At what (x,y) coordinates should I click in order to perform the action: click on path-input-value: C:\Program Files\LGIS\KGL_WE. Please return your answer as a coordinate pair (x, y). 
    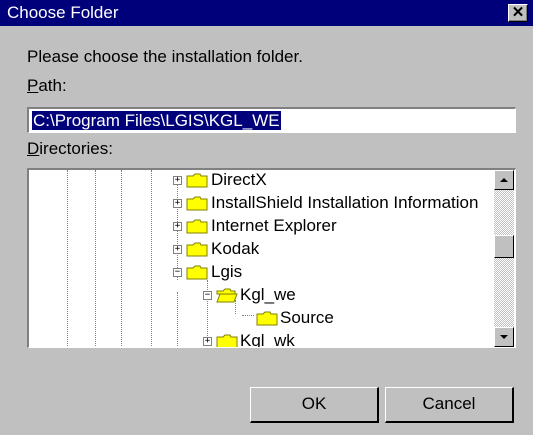
    Looking at the image, I should click on (156, 120).